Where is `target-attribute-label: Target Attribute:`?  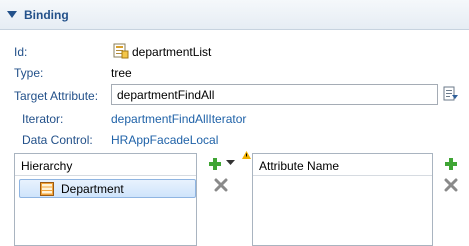 target-attribute-label: Target Attribute: is located at coordinates (56, 96).